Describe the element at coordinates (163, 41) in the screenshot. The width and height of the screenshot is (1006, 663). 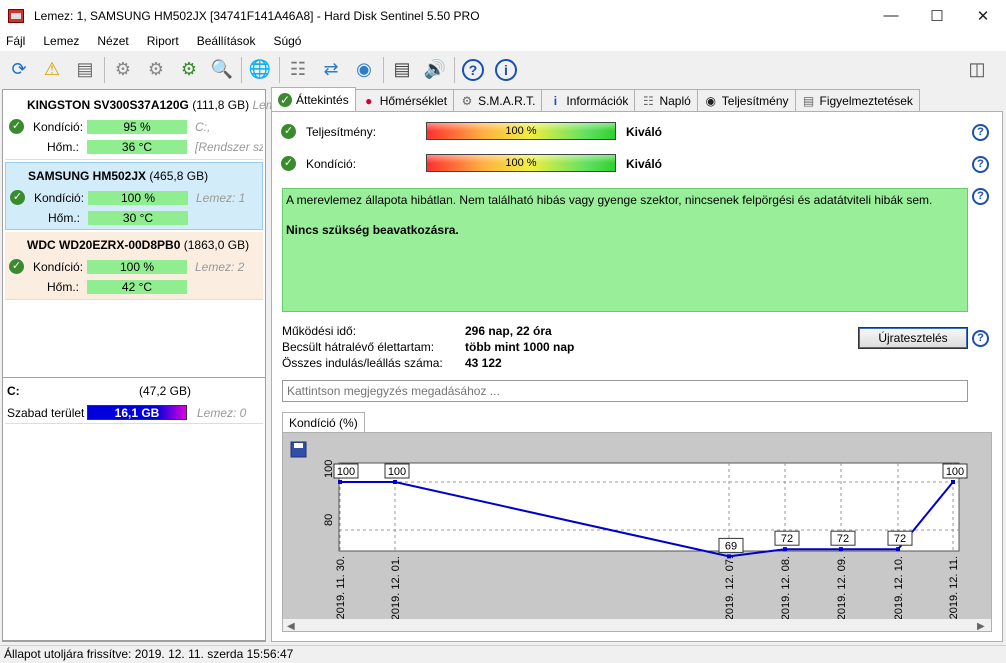
I see `menu-report: Riport` at that location.